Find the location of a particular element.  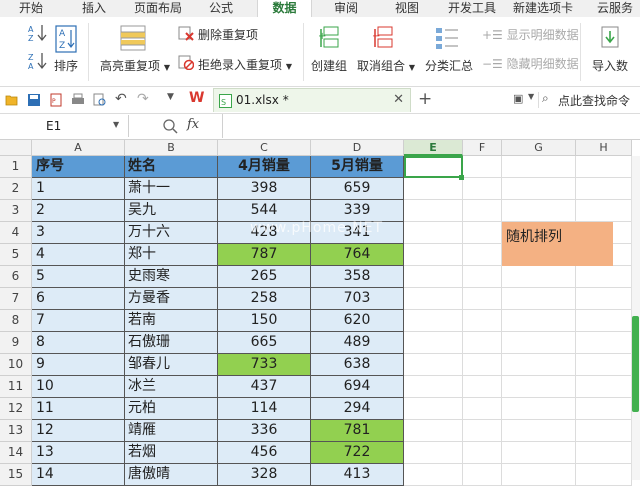

new-tab-icon: + is located at coordinates (425, 99).